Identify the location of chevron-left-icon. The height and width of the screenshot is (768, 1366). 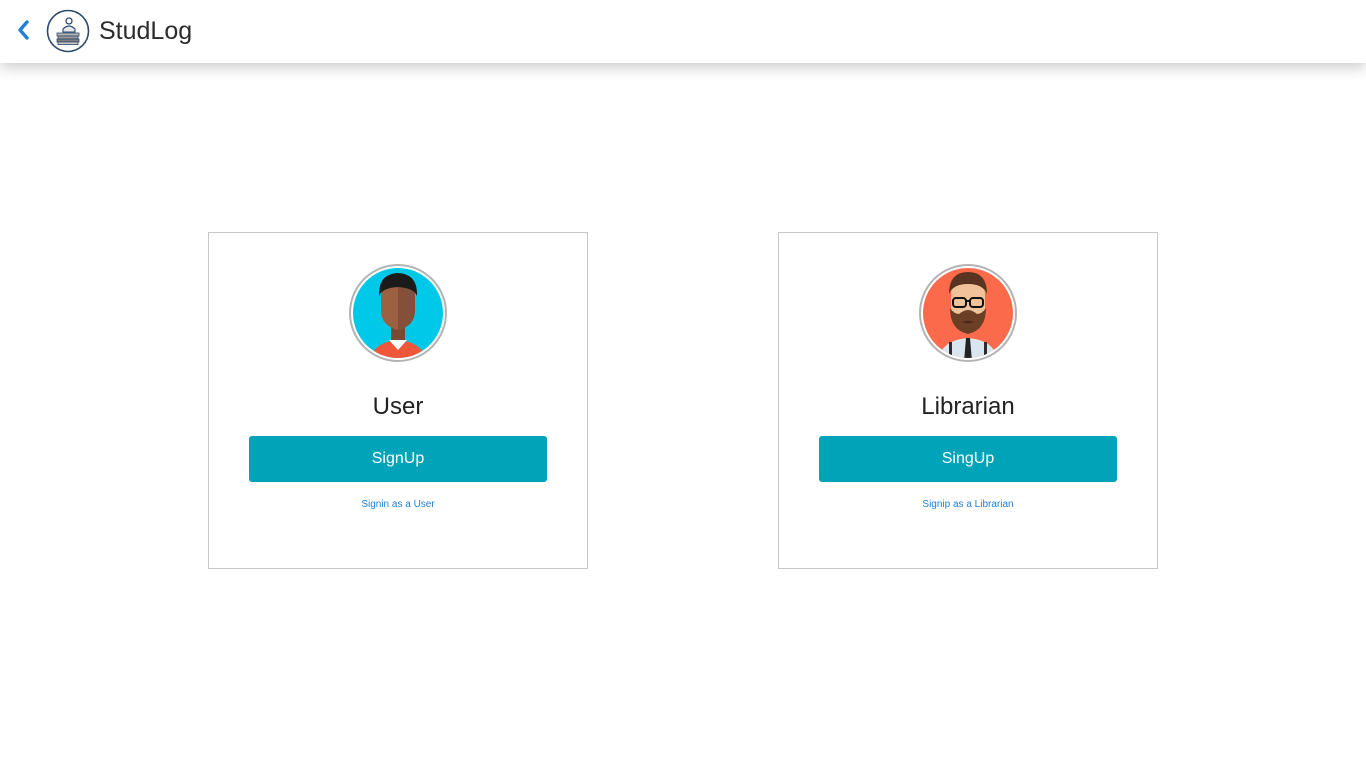
(23, 30).